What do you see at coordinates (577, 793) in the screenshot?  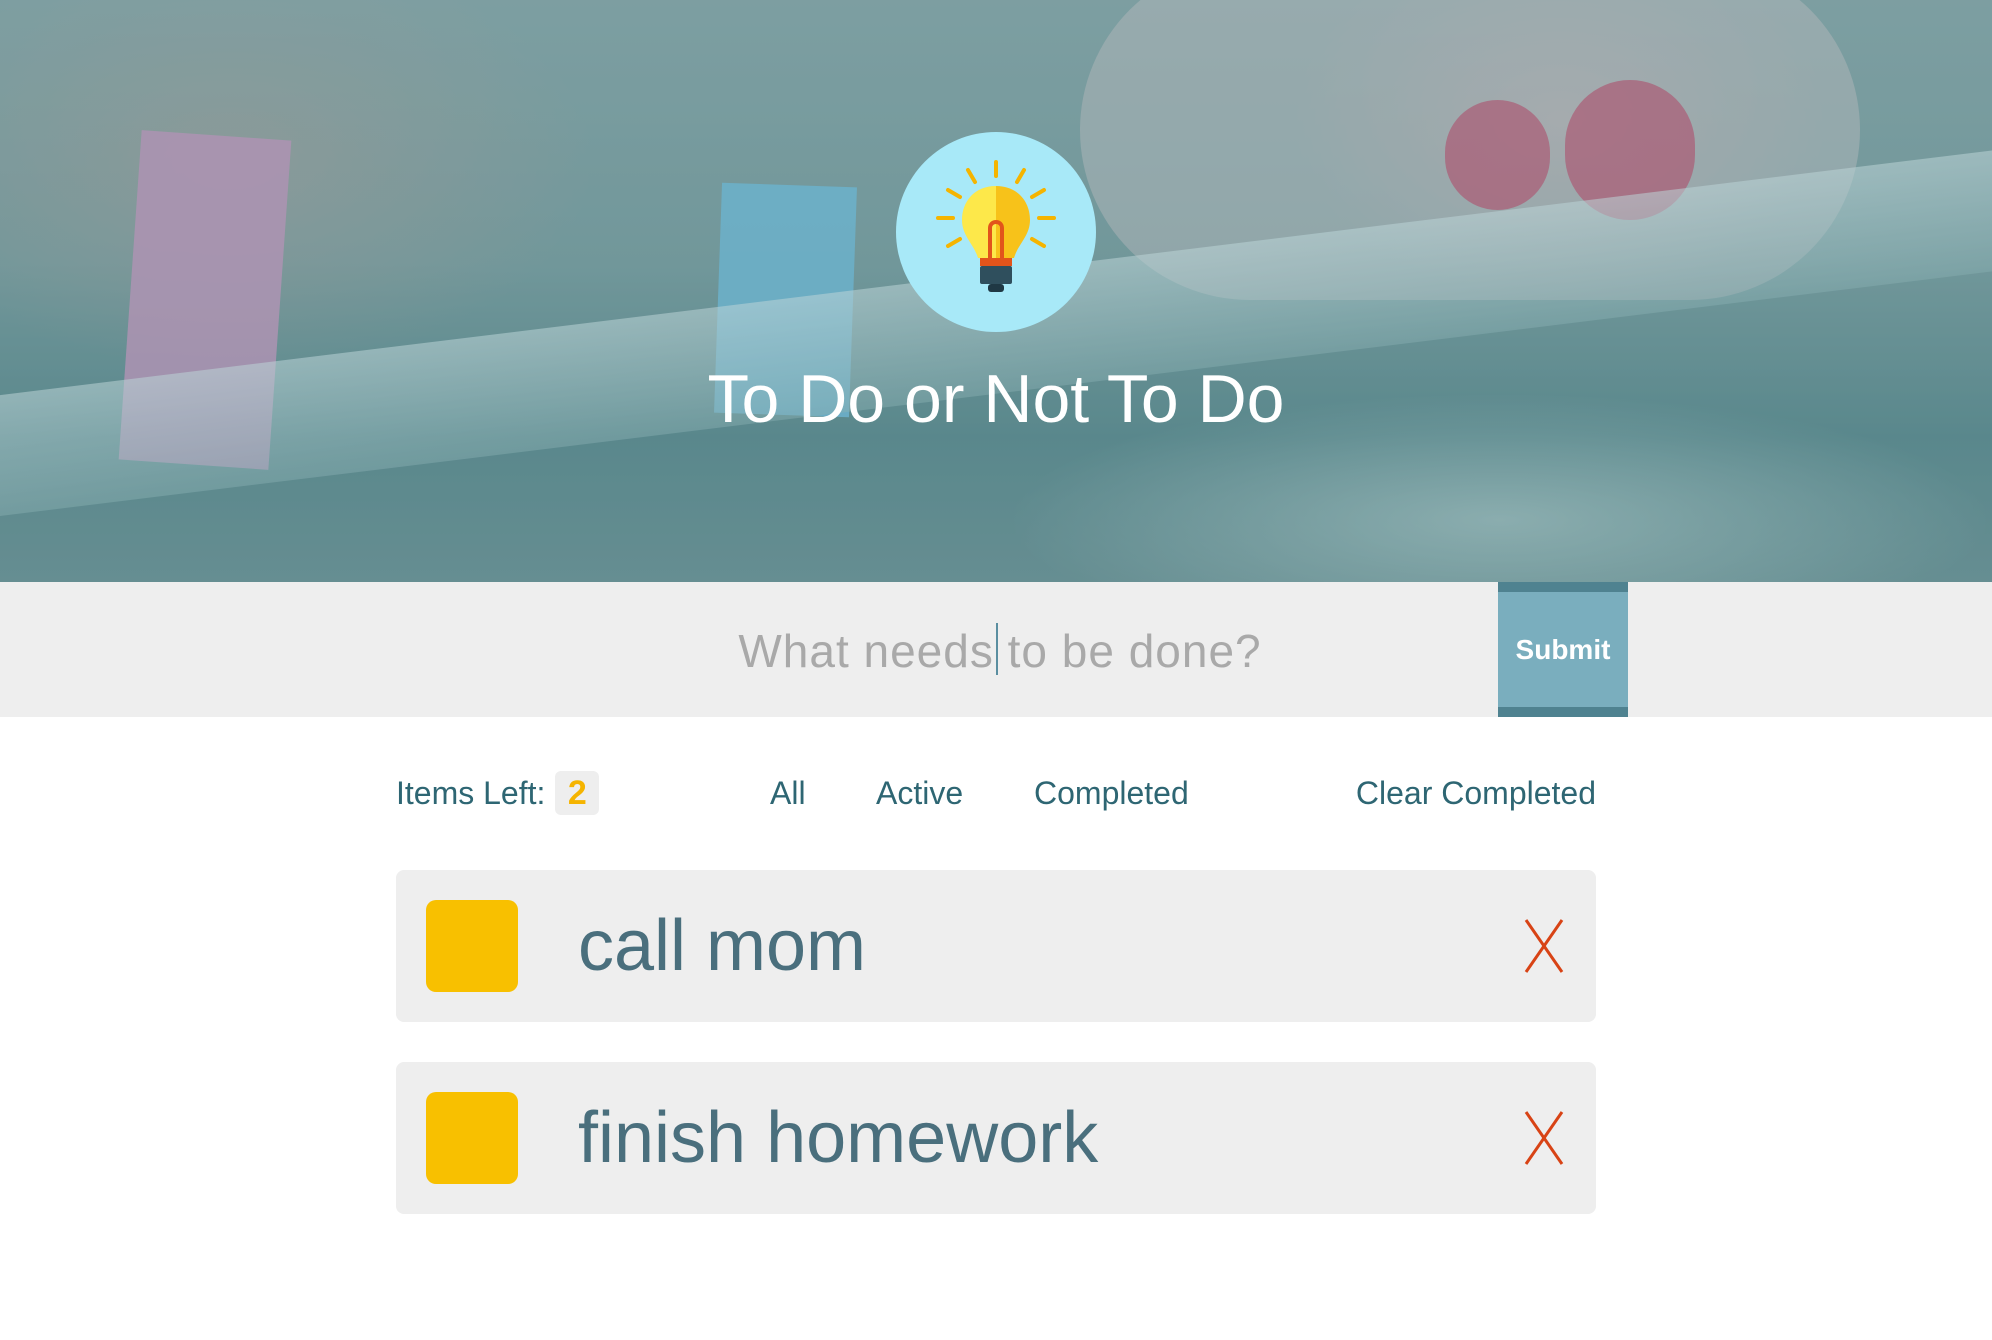 I see `items-left-count: 2` at bounding box center [577, 793].